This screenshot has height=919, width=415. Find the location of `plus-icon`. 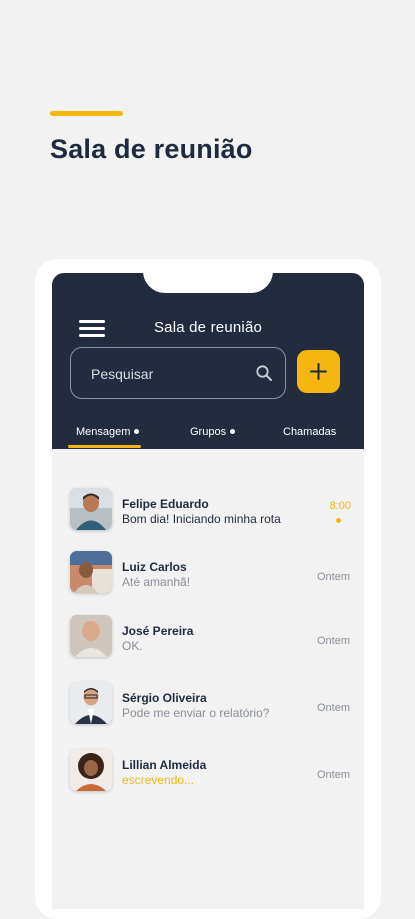

plus-icon is located at coordinates (318, 371).